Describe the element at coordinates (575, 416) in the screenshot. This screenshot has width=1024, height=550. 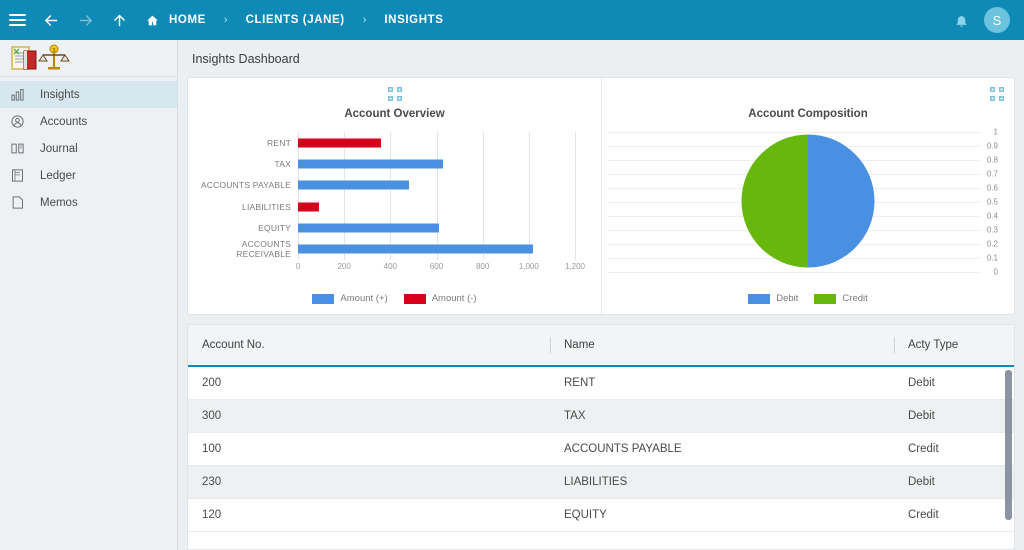
I see `cell-name: TAX` at that location.